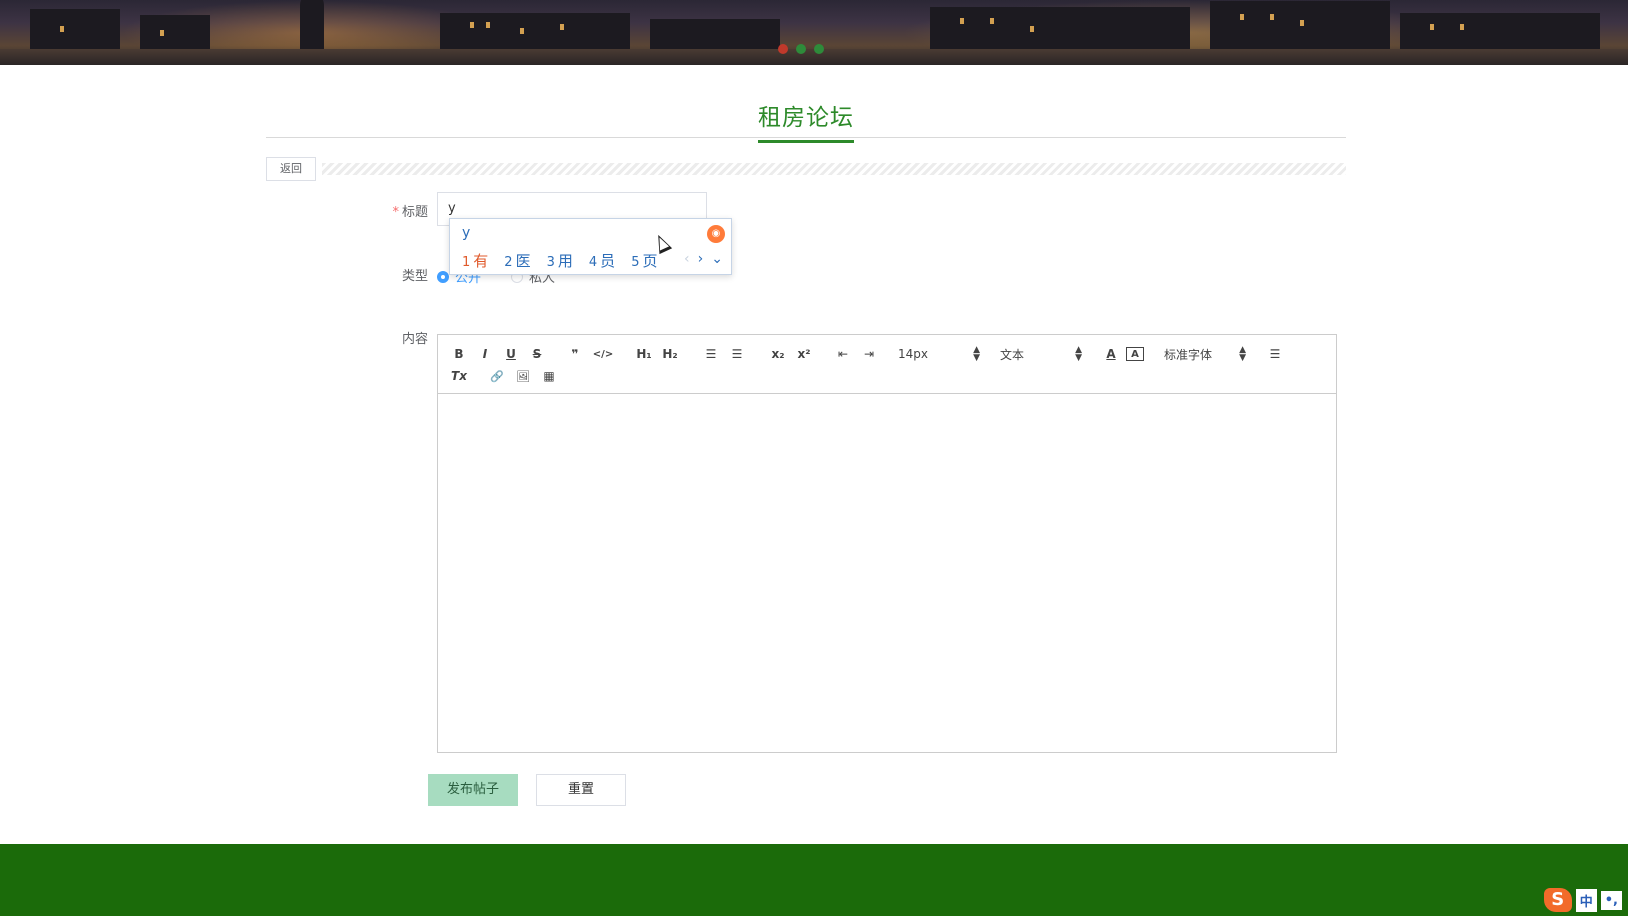 The height and width of the screenshot is (916, 1628). Describe the element at coordinates (466, 233) in the screenshot. I see `ime-composition: y` at that location.